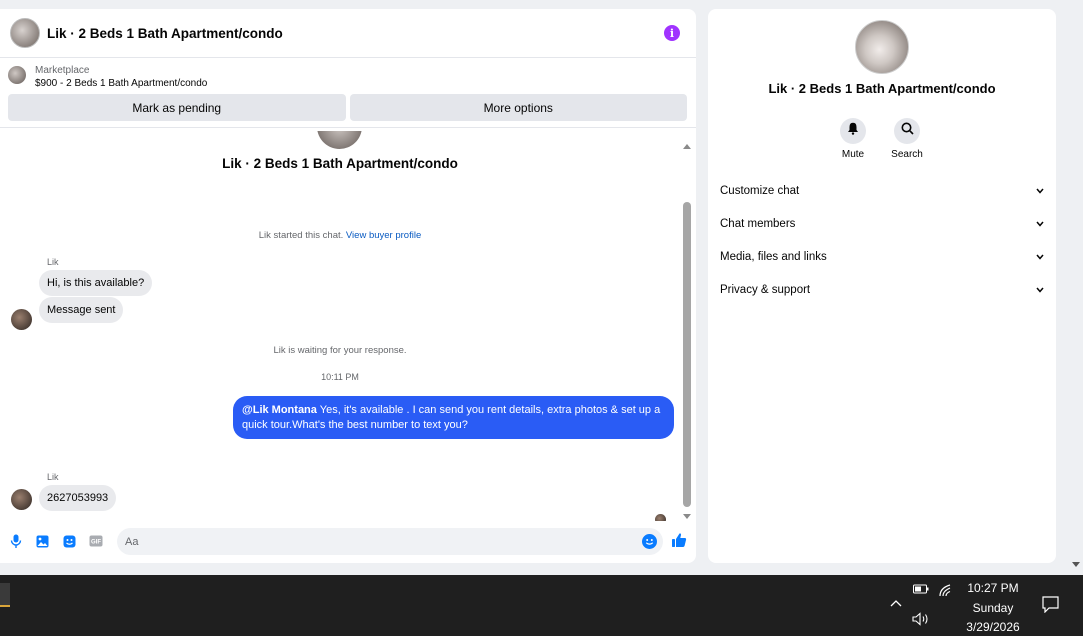 The width and height of the screenshot is (1083, 636). What do you see at coordinates (1050, 604) in the screenshot?
I see `notifications-icon` at bounding box center [1050, 604].